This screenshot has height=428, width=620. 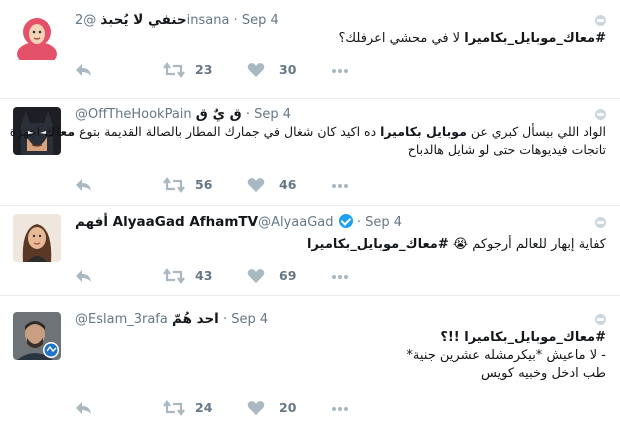 I want to click on screenname: @Eslam_3rafa, so click(x=121, y=319).